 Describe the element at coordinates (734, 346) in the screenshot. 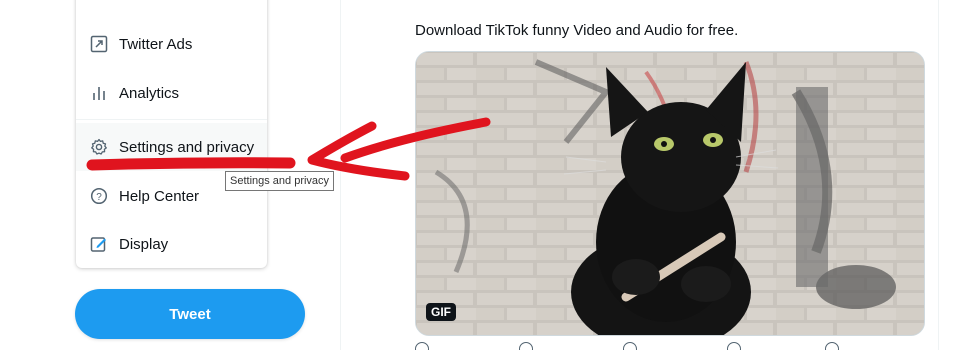

I see `share-icon` at that location.